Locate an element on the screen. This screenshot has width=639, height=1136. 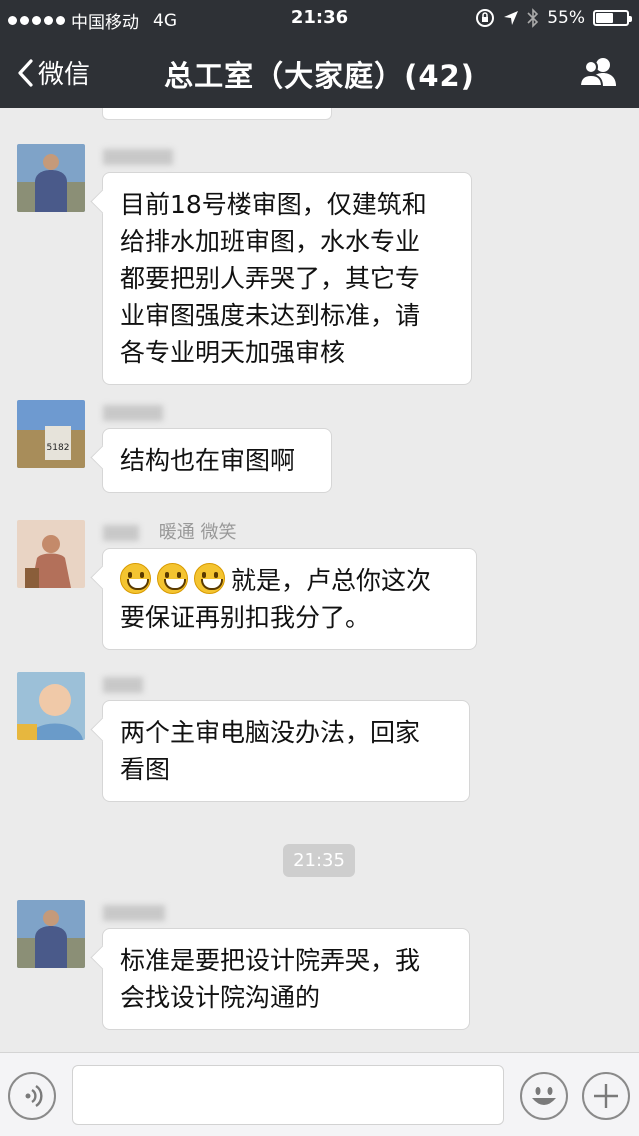
message-text: 就是，卢总你这次 is located at coordinates (331, 580).